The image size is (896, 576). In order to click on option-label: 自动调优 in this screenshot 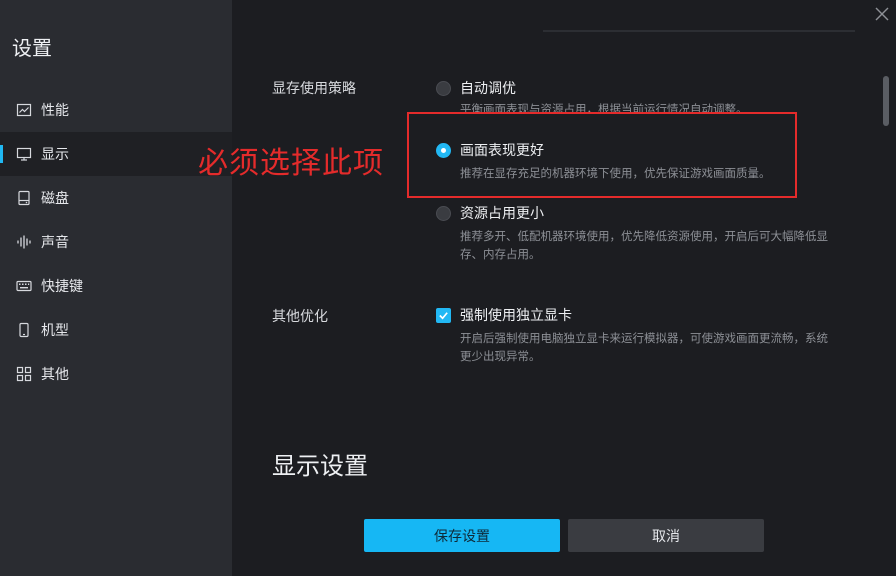, I will do `click(488, 89)`.